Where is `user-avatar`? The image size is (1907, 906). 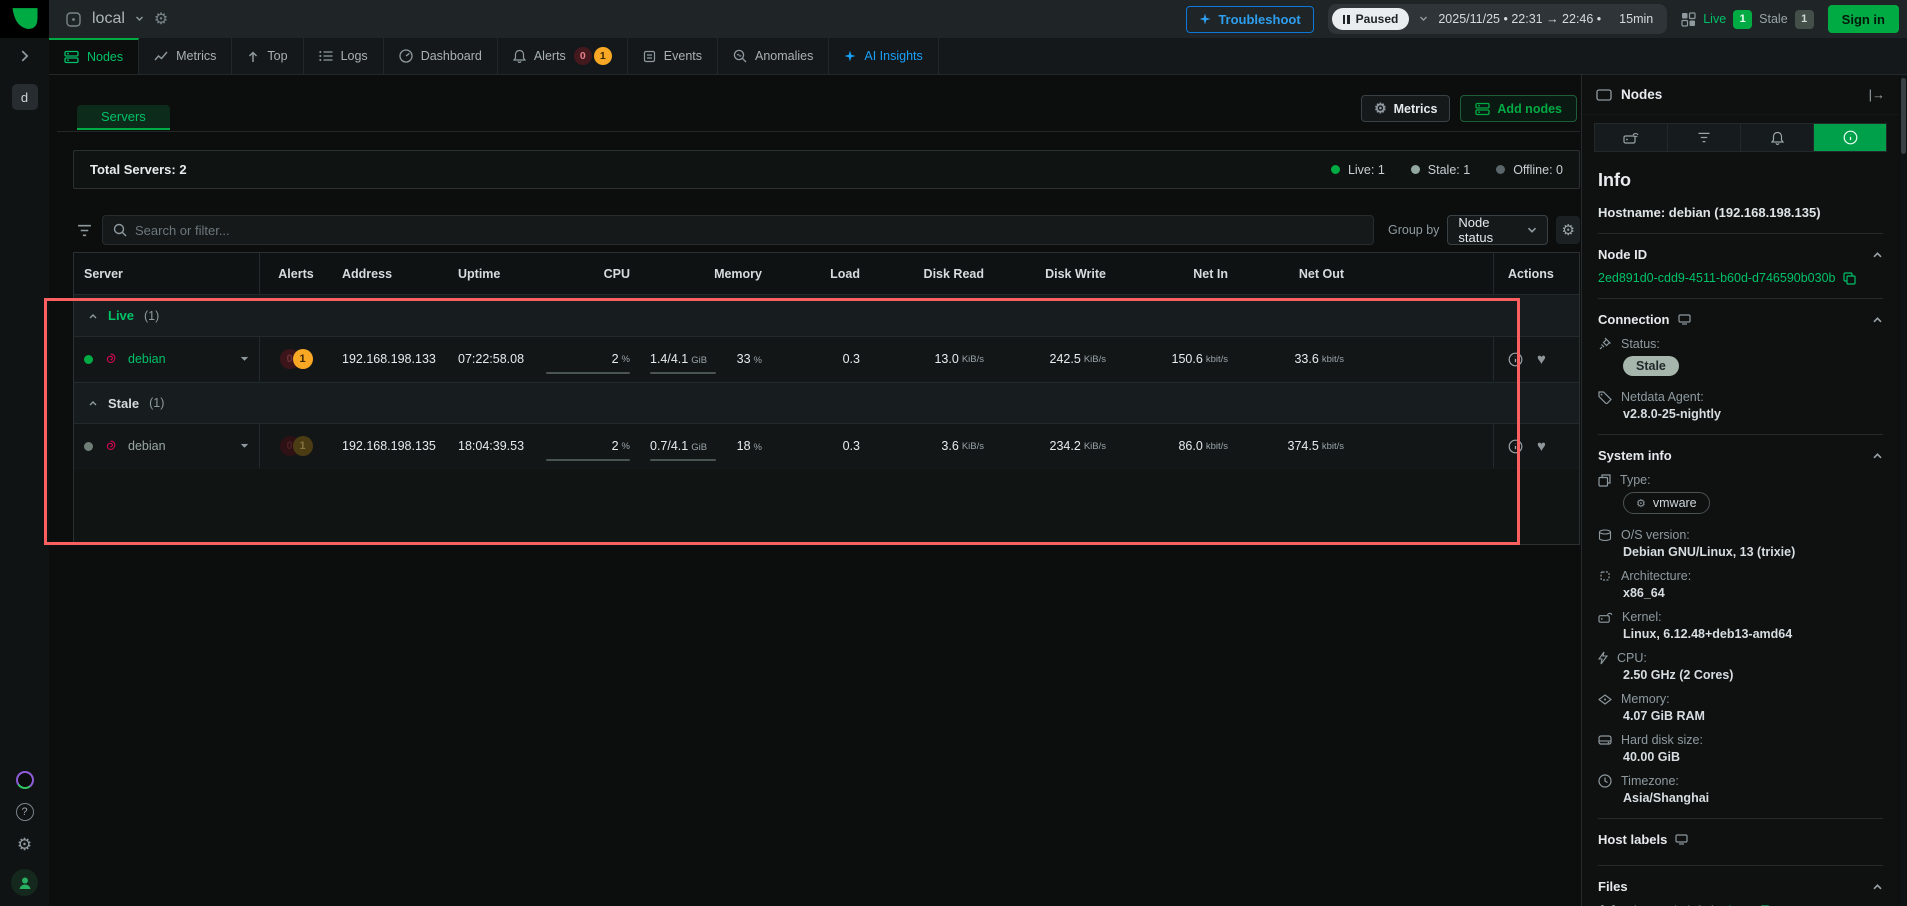
user-avatar is located at coordinates (24, 882).